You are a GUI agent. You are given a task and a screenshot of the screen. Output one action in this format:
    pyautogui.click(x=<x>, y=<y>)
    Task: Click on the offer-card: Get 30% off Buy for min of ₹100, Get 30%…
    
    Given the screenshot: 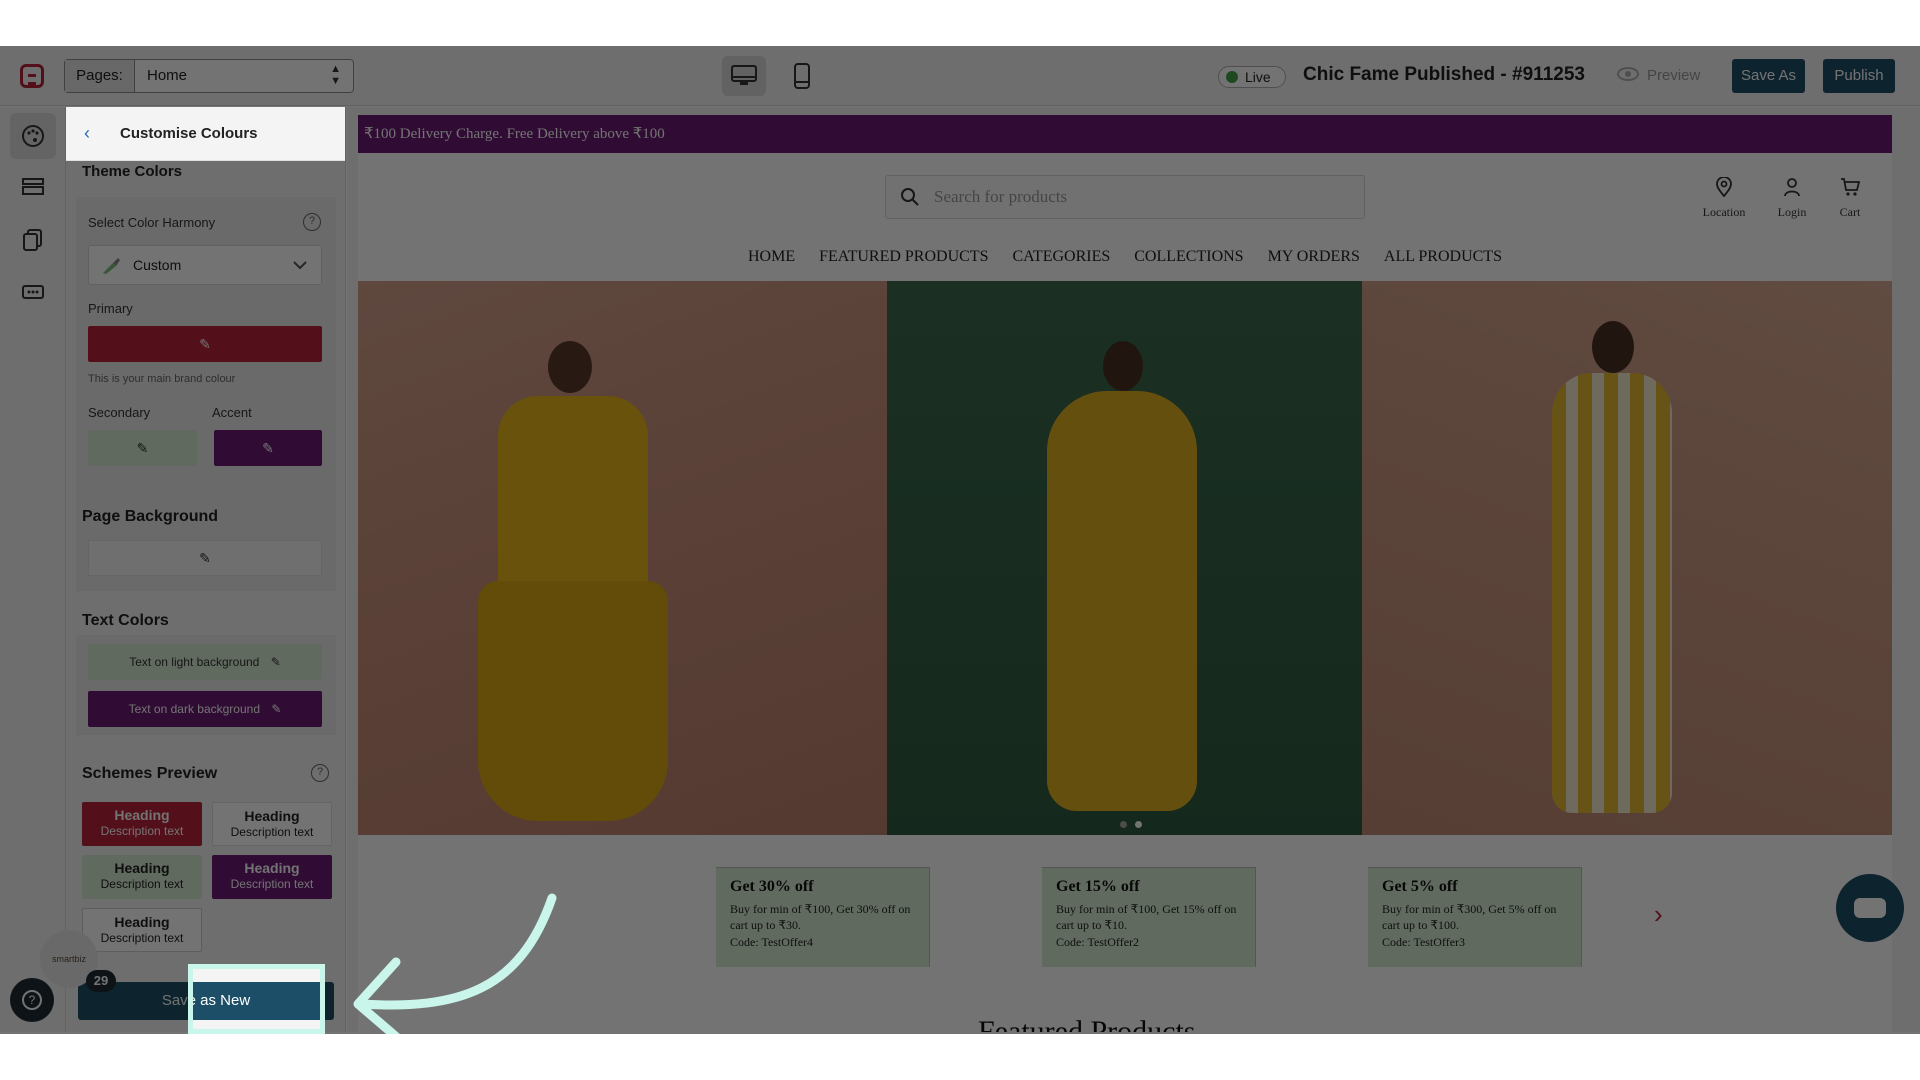 What is the action you would take?
    pyautogui.click(x=823, y=917)
    